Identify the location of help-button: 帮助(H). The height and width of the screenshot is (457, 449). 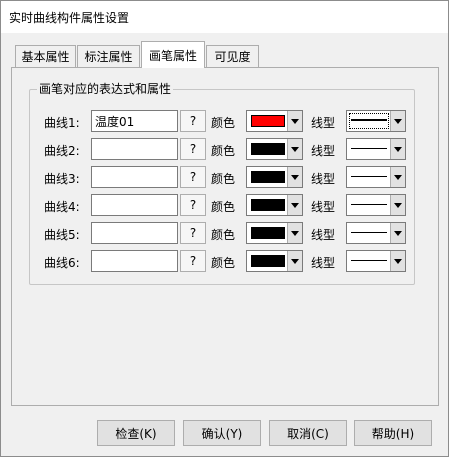
(393, 433).